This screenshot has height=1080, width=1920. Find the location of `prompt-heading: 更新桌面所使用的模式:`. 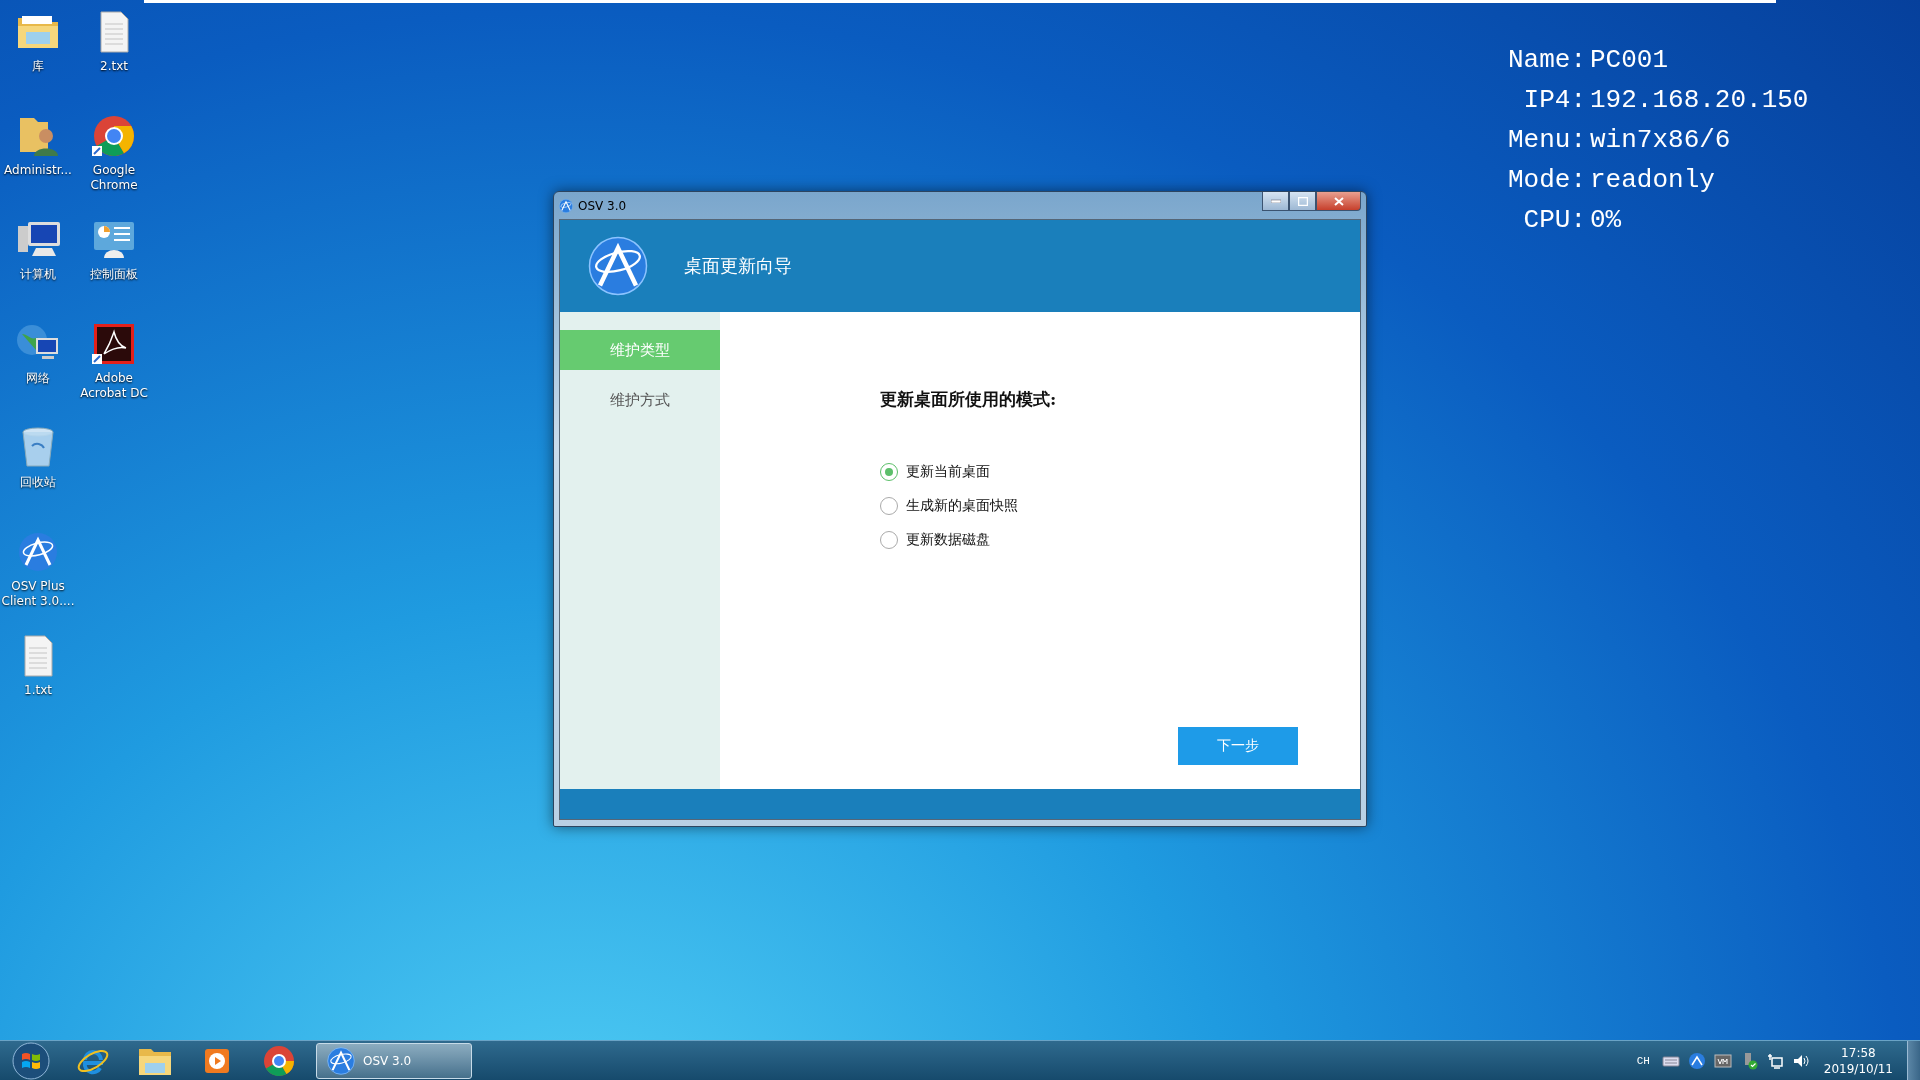

prompt-heading: 更新桌面所使用的模式: is located at coordinates (969, 399).